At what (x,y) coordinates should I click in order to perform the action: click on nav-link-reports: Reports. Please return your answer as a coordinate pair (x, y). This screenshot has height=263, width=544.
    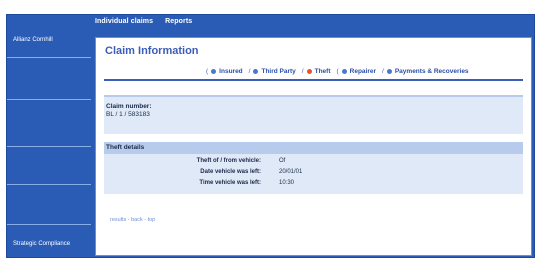
    Looking at the image, I should click on (178, 21).